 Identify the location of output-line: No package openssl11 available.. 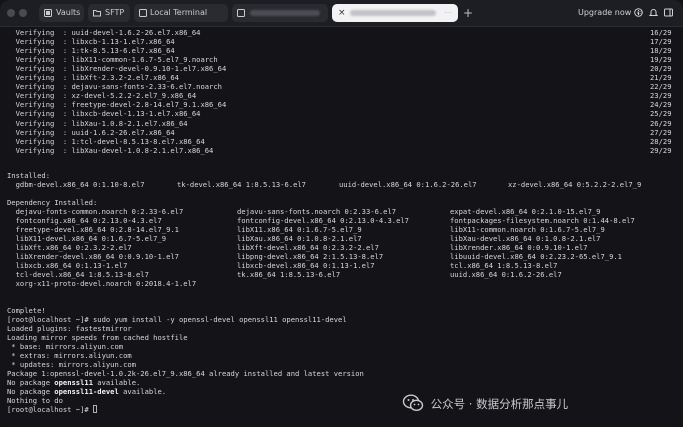
(73, 382).